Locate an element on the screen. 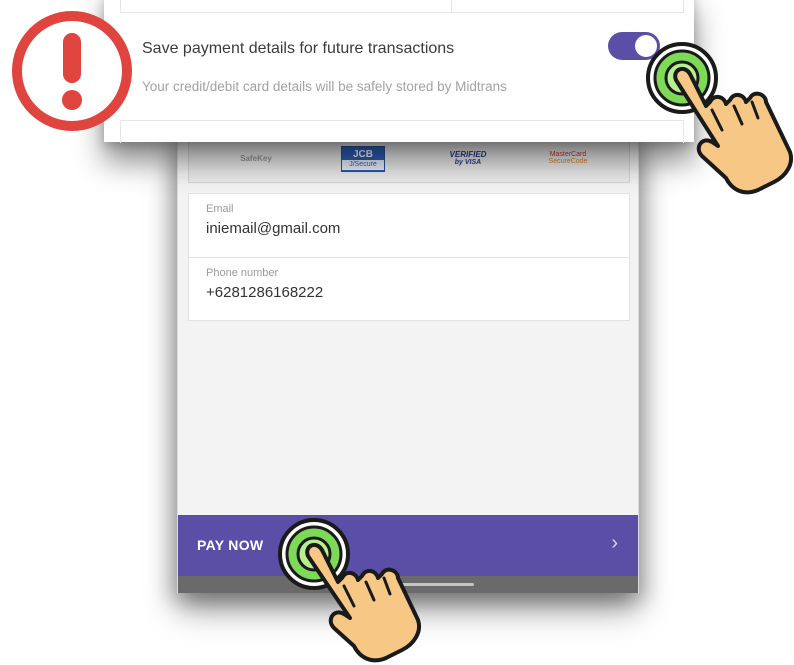 The height and width of the screenshot is (665, 794). chevron-right-icon: › is located at coordinates (614, 543).